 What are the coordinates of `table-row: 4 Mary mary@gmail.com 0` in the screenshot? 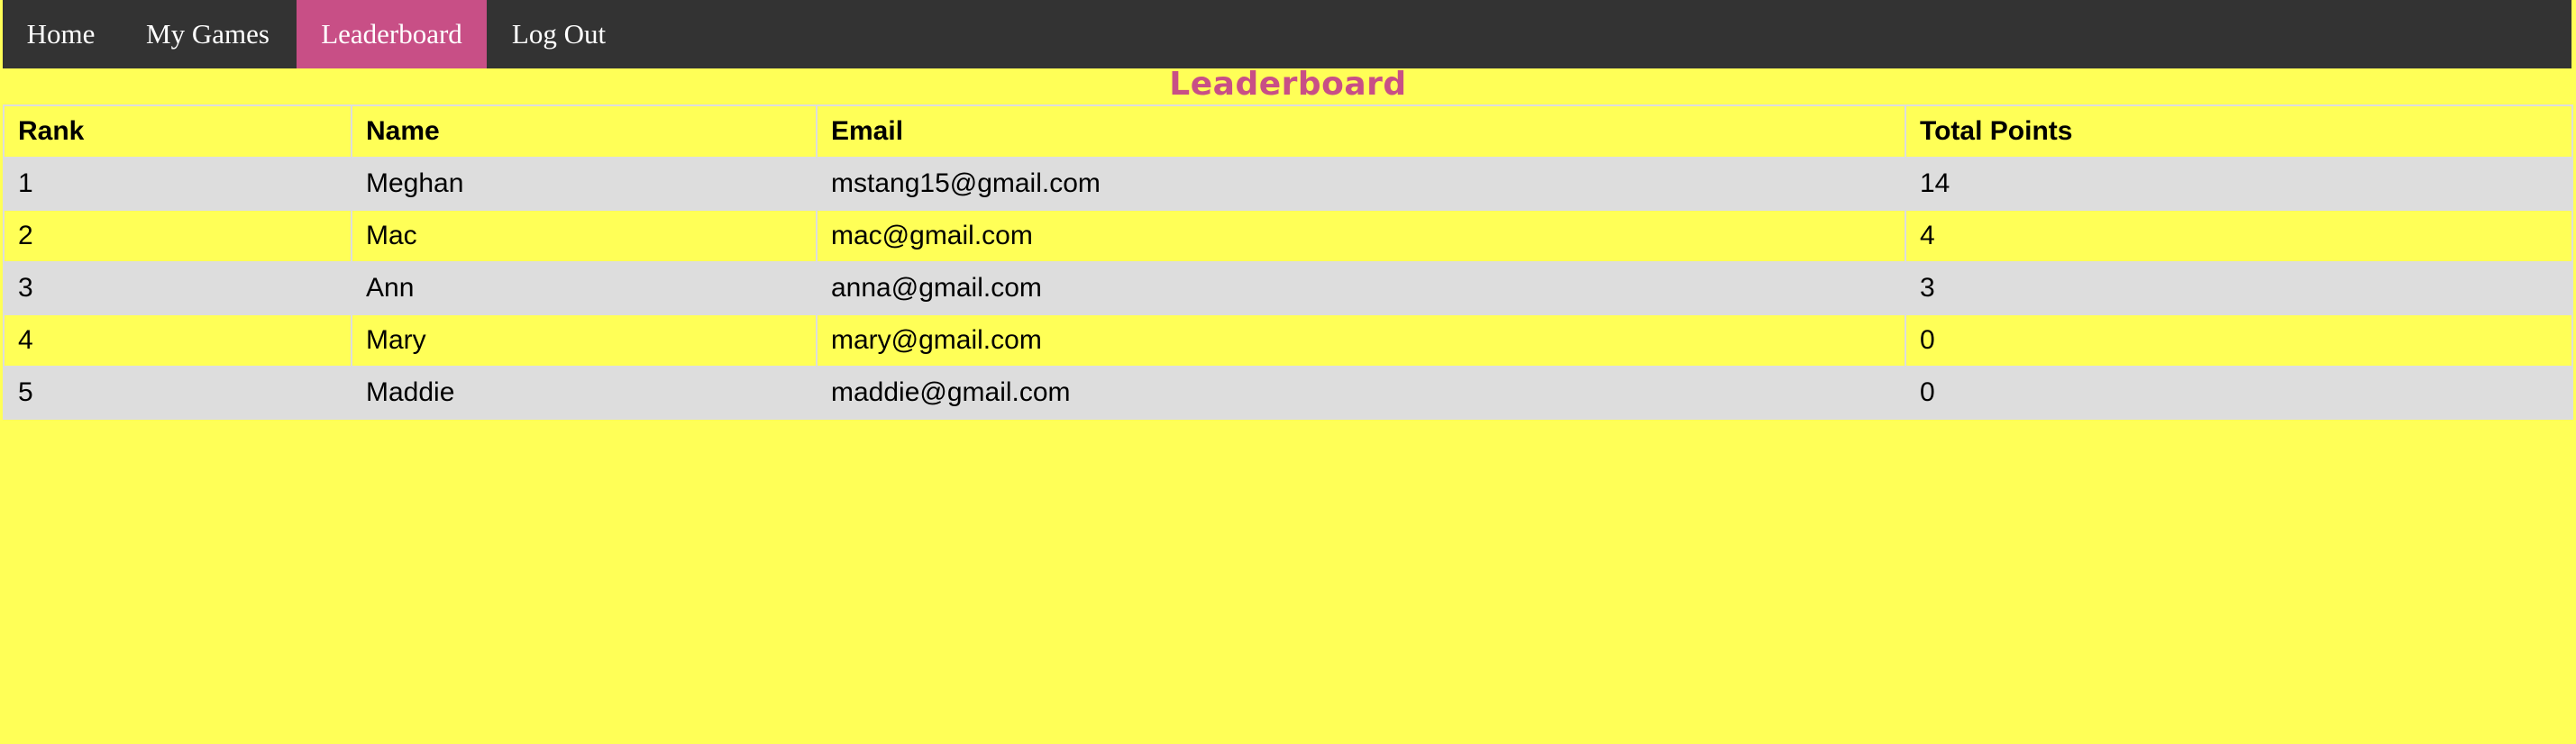 It's located at (1288, 340).